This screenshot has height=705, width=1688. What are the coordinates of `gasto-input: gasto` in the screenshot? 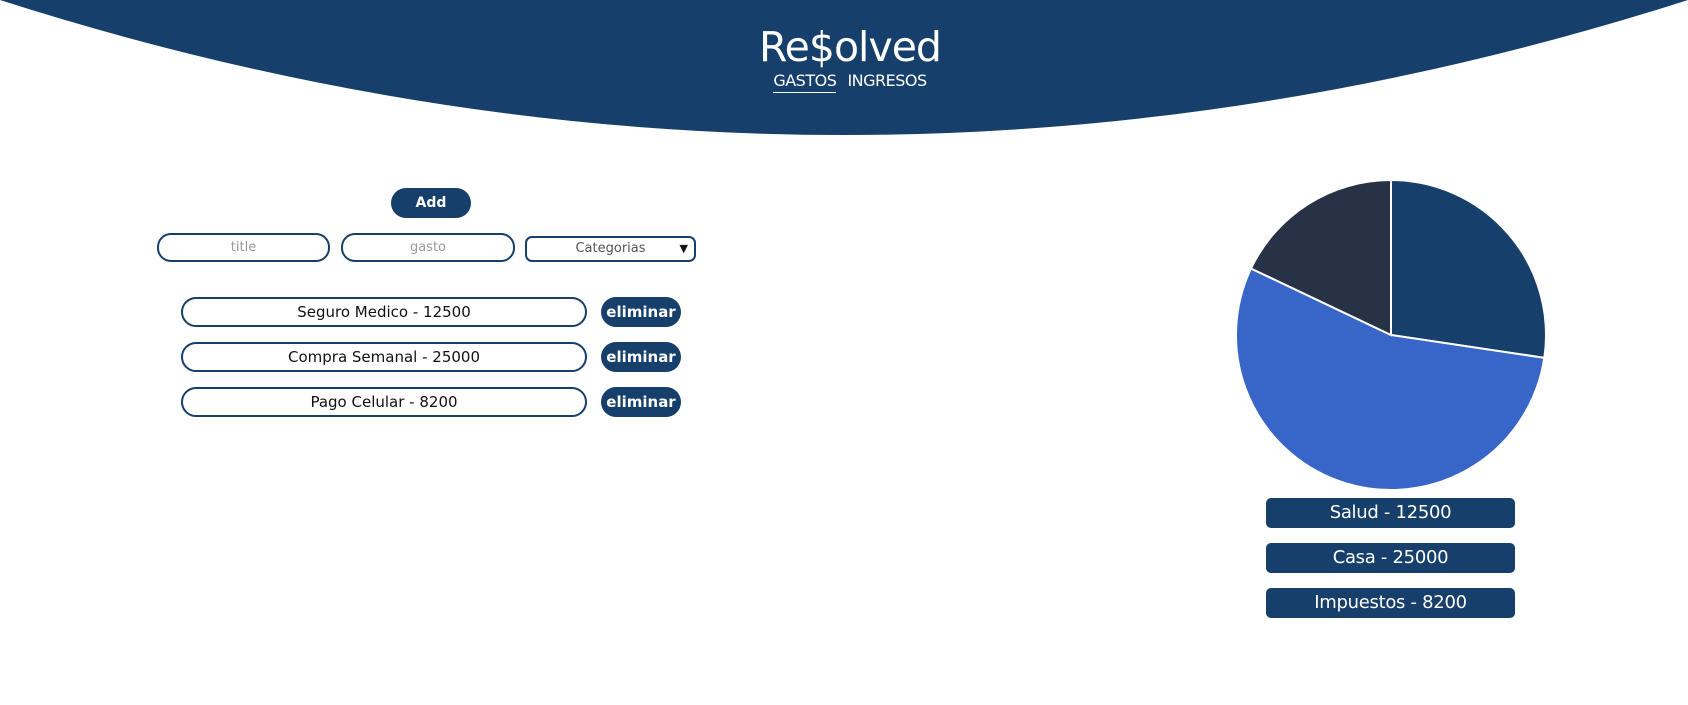 It's located at (428, 247).